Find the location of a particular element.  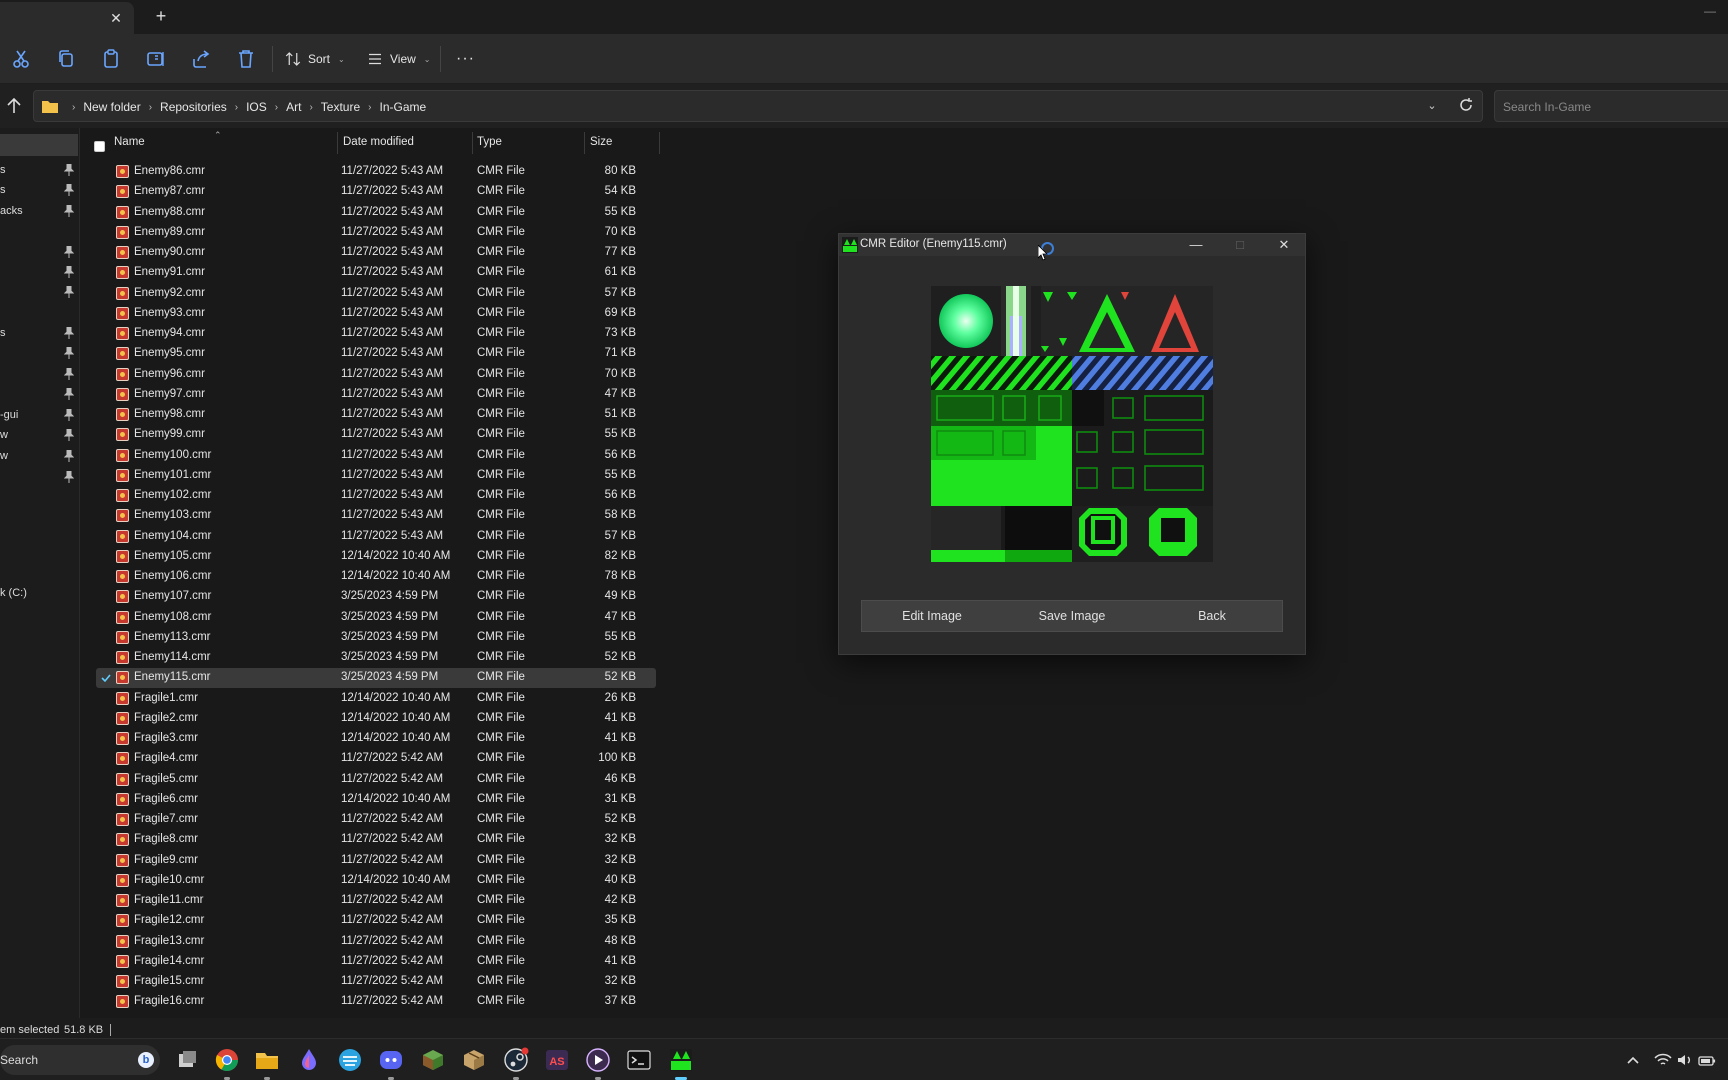

nav-selected-item is located at coordinates (39, 145).